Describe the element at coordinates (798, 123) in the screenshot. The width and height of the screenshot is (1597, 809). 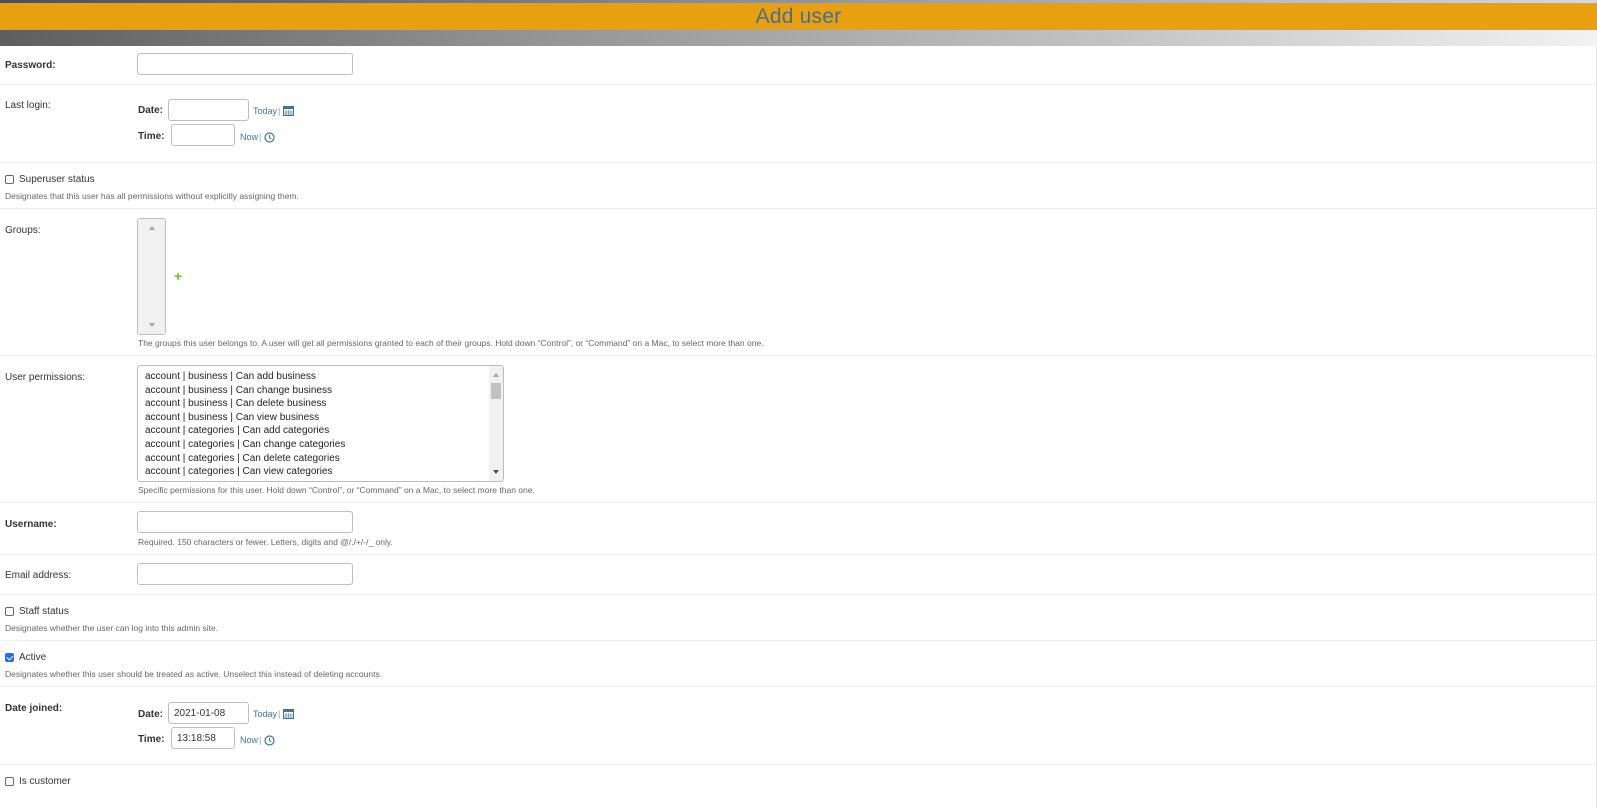
I see `last-login-row: Last login: Date: Today | Time: Now |` at that location.